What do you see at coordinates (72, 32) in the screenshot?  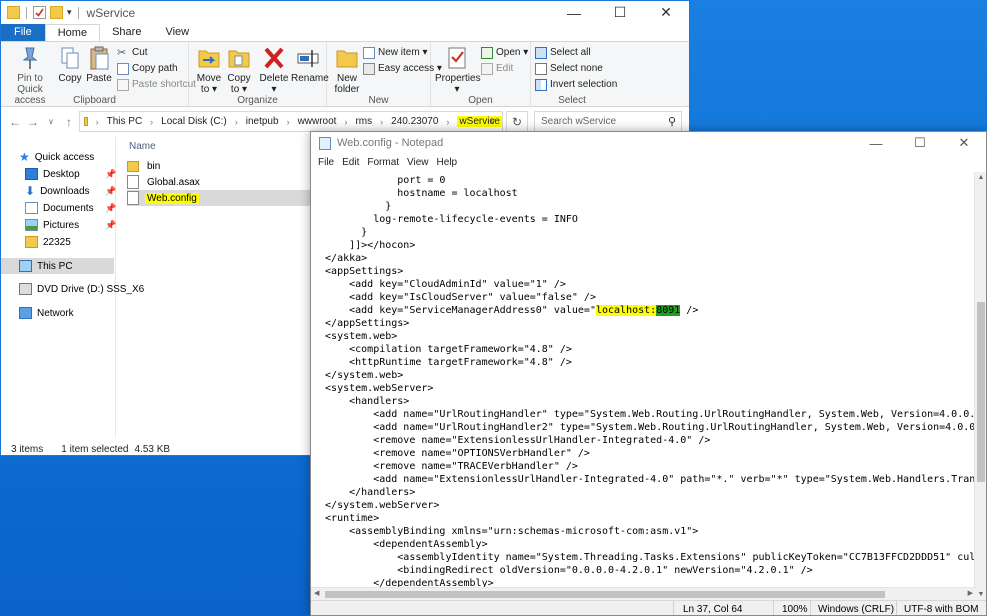 I see `tab-home: Home` at bounding box center [72, 32].